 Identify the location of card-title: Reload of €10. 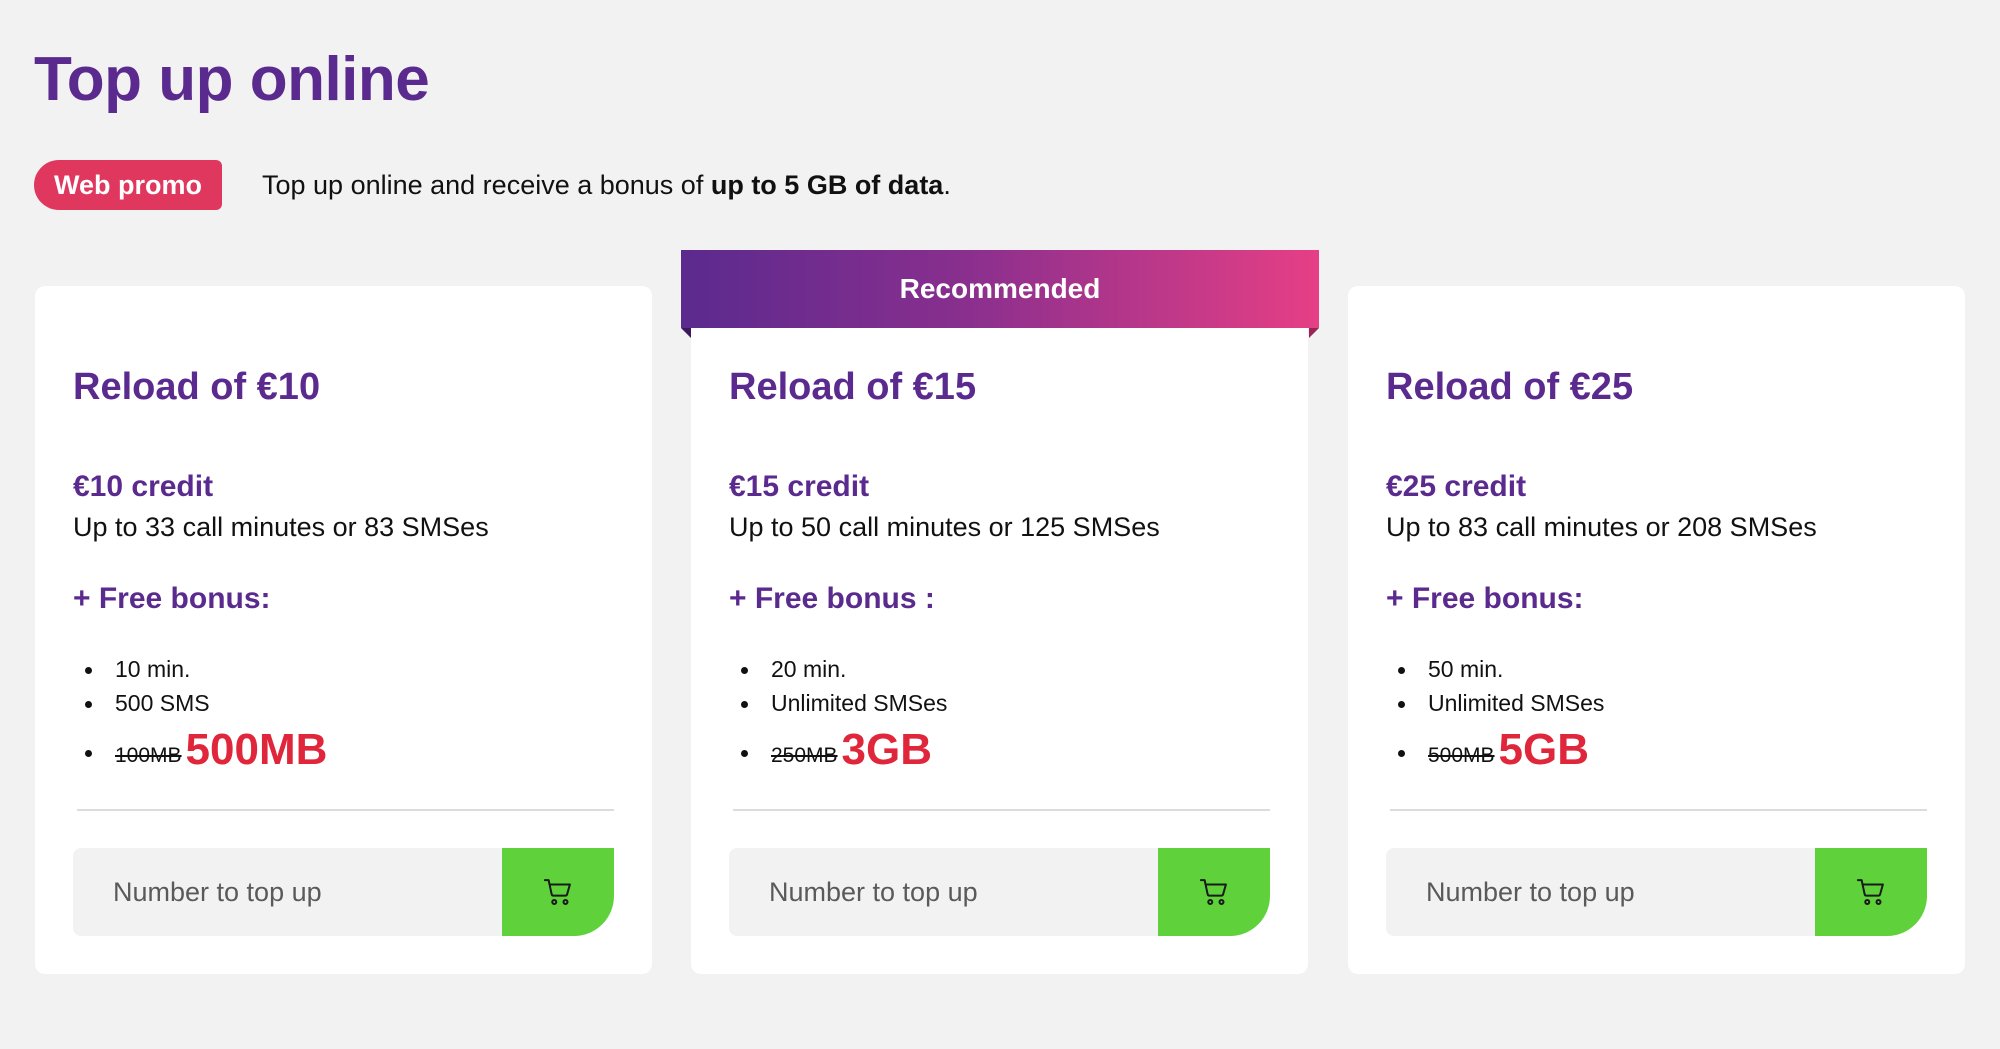
(197, 387).